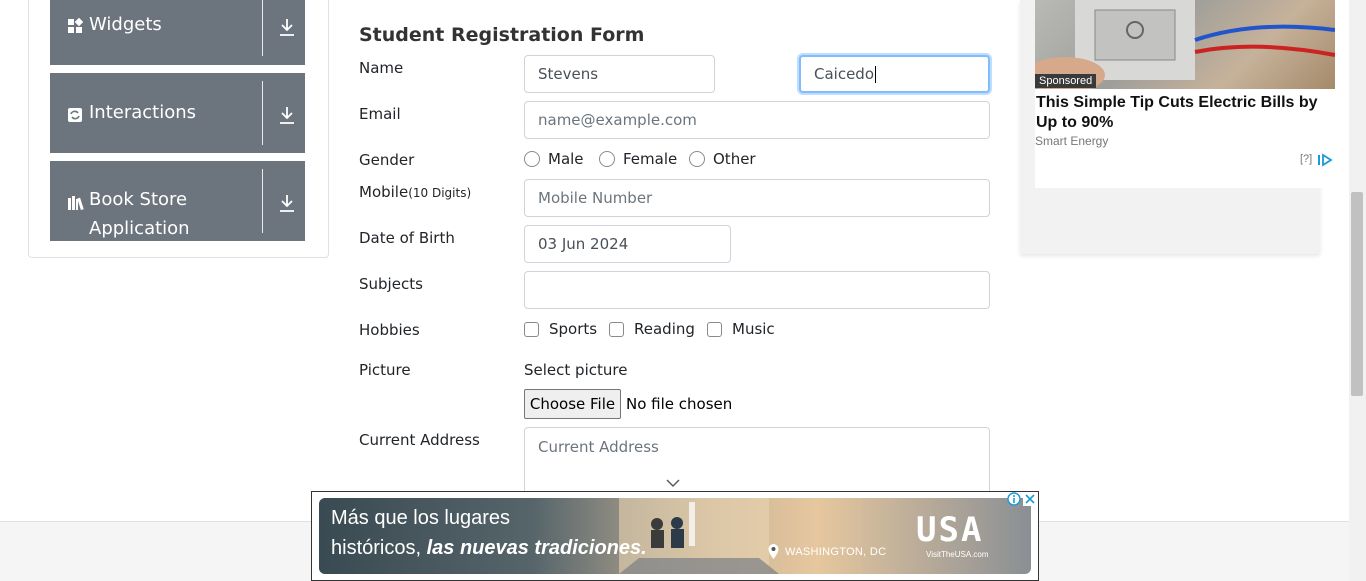  Describe the element at coordinates (139, 228) in the screenshot. I see `sidebar-group-label-line2: Application` at that location.